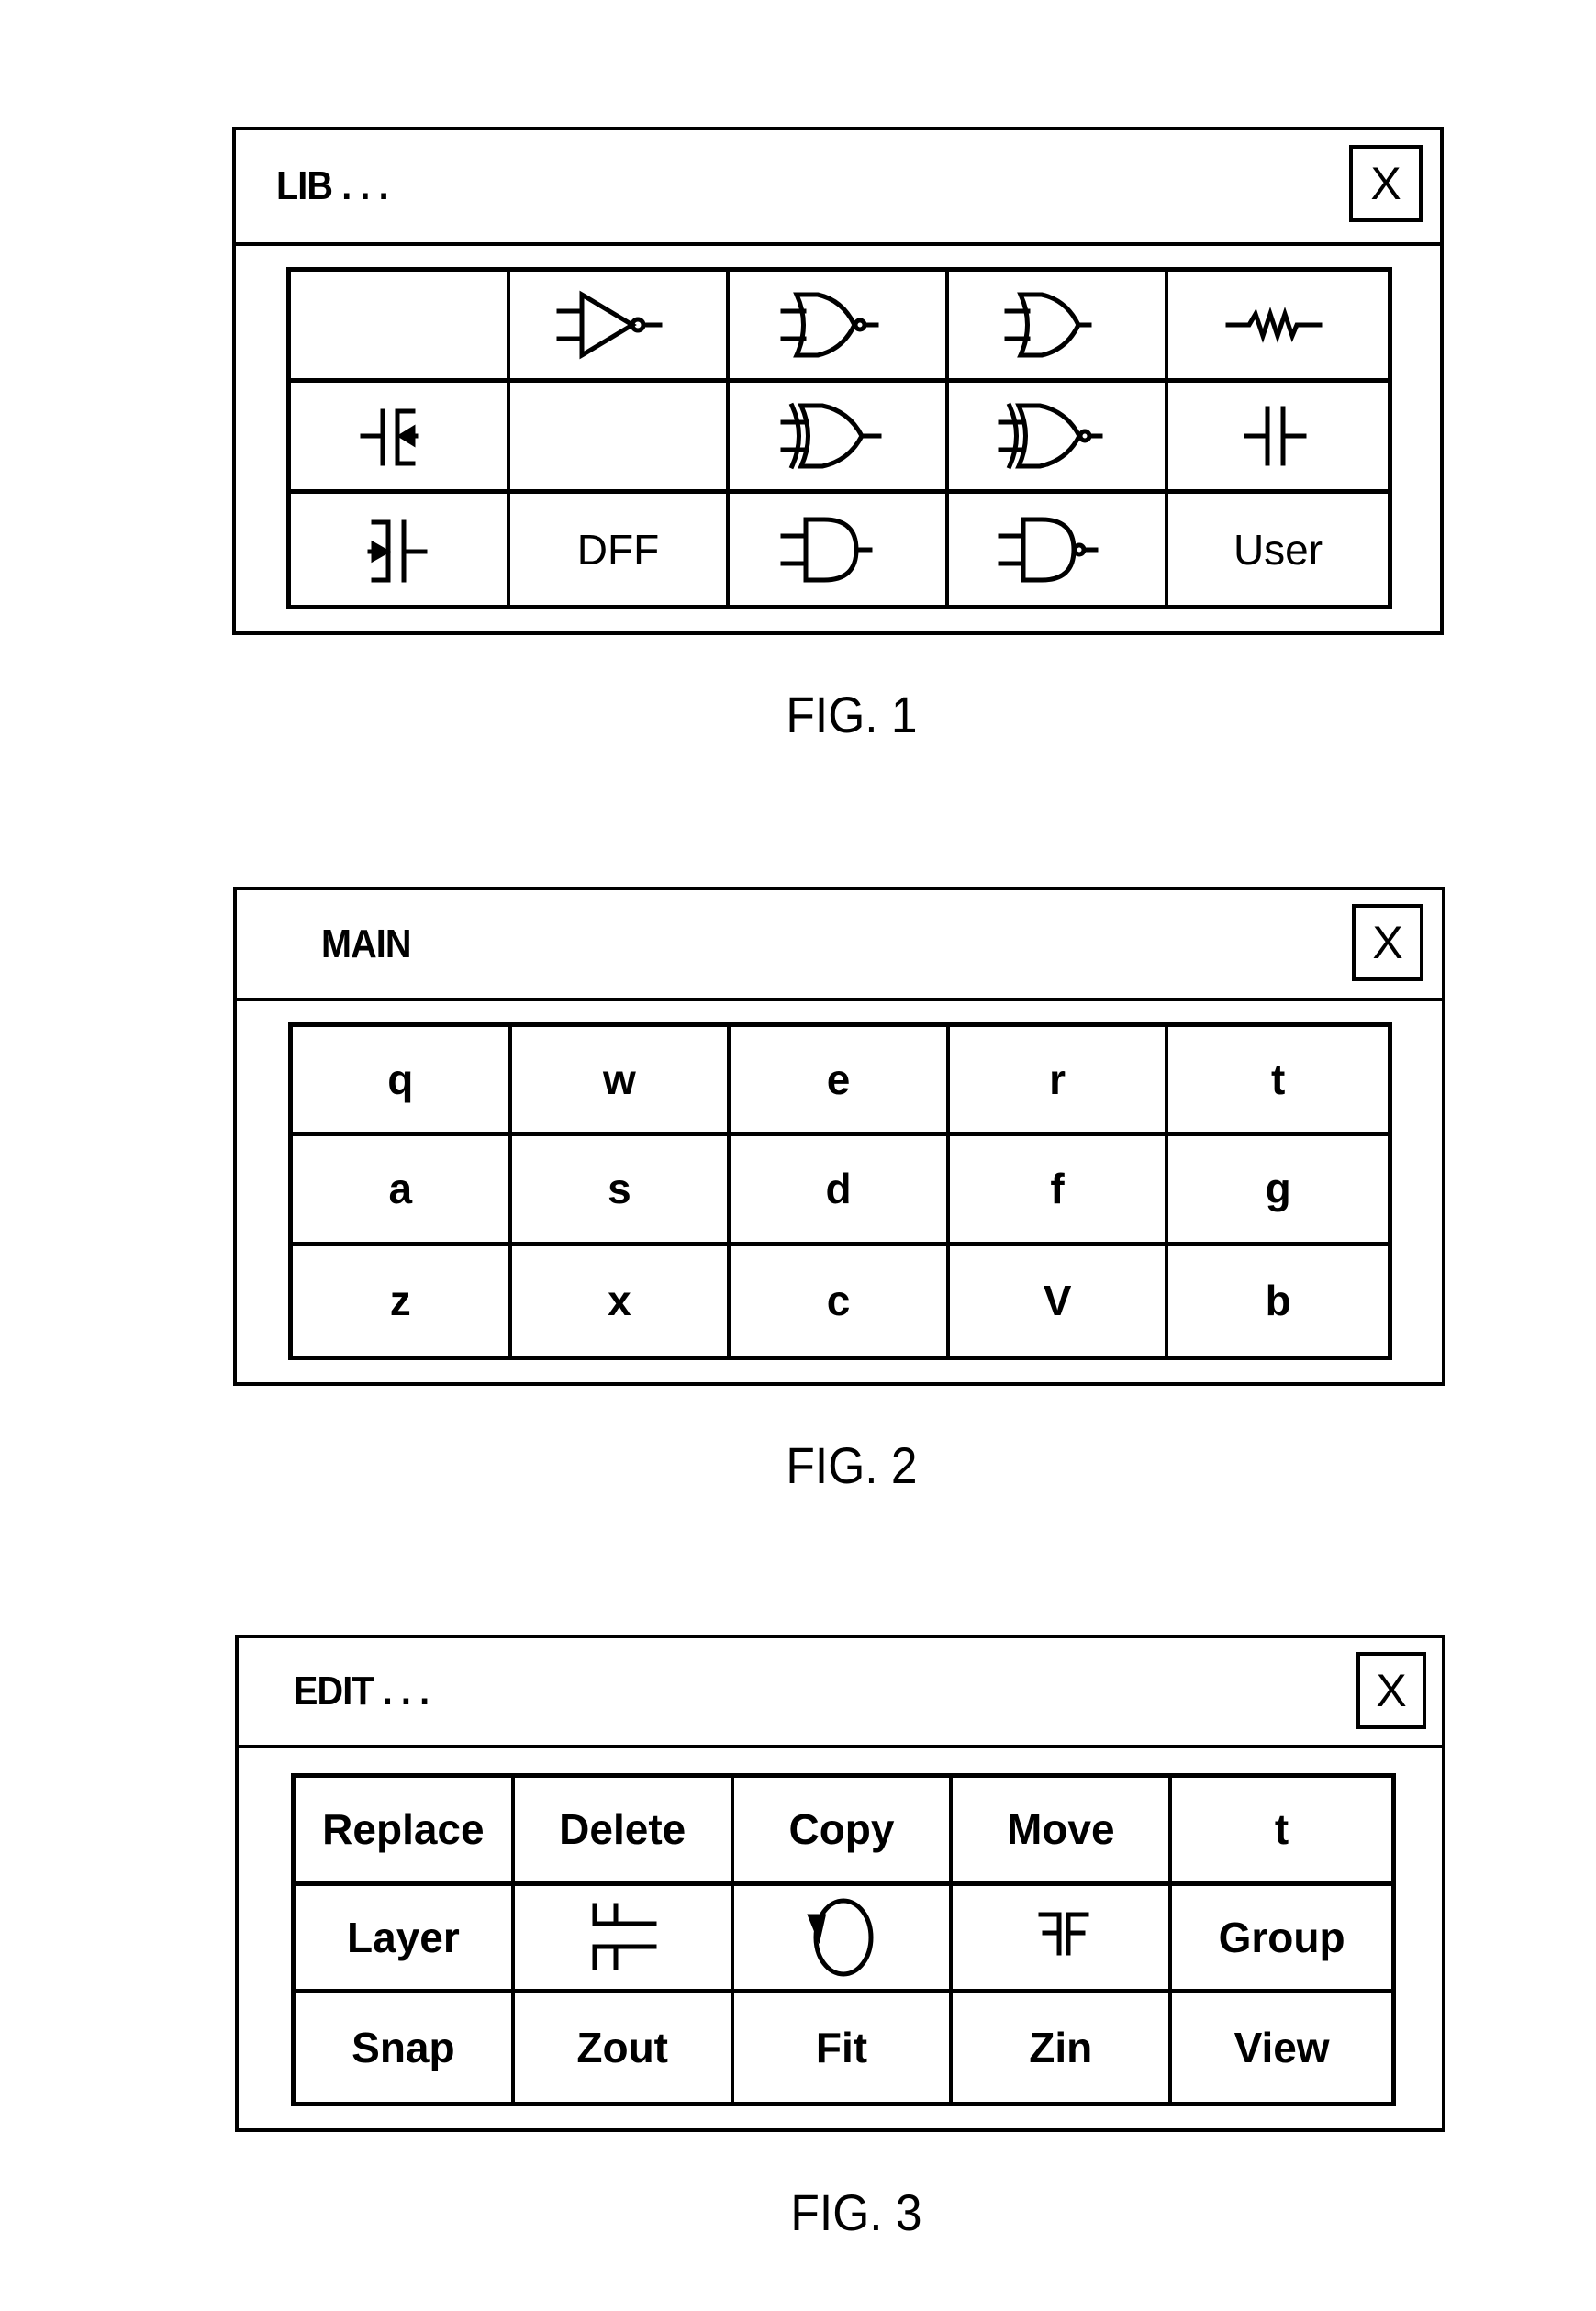 Image resolution: width=1596 pixels, height=2311 pixels. Describe the element at coordinates (609, 325) in the screenshot. I see `inverter-icon` at that location.